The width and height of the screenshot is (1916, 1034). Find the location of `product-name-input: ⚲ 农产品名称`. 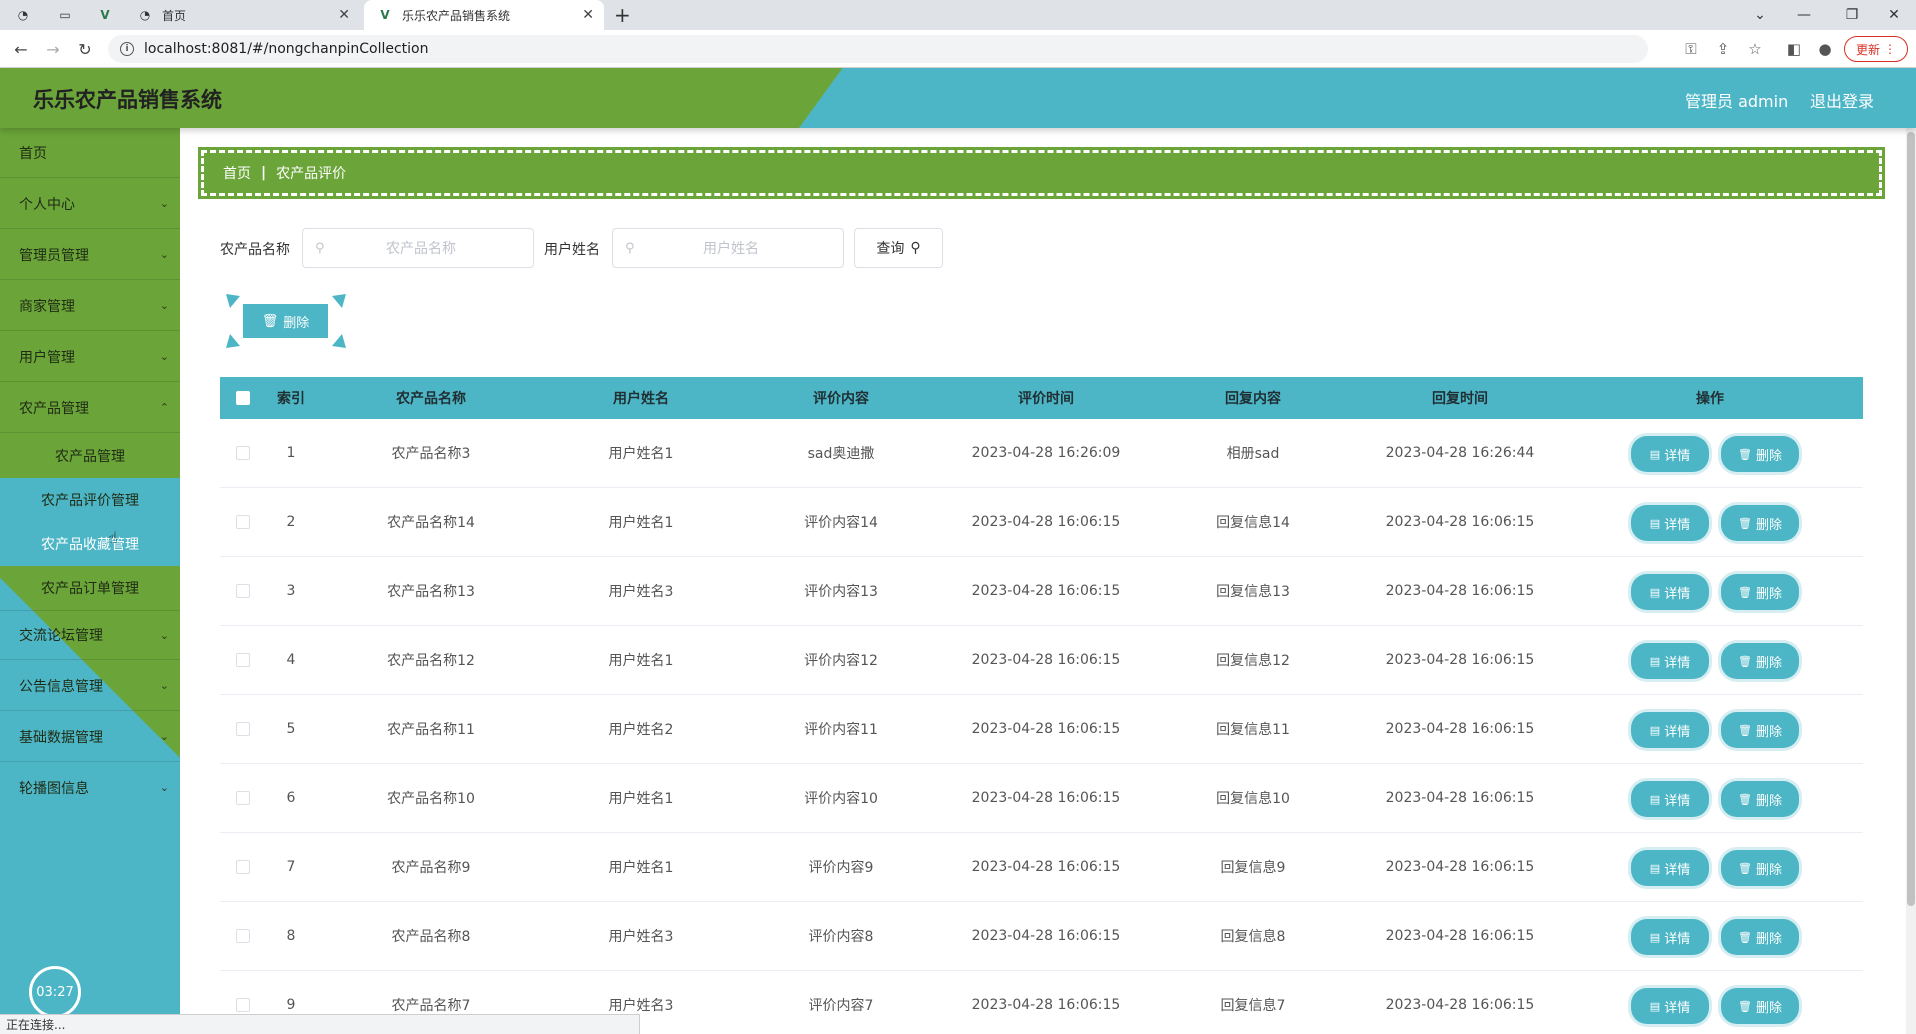

product-name-input: ⚲ 农产品名称 is located at coordinates (418, 248).